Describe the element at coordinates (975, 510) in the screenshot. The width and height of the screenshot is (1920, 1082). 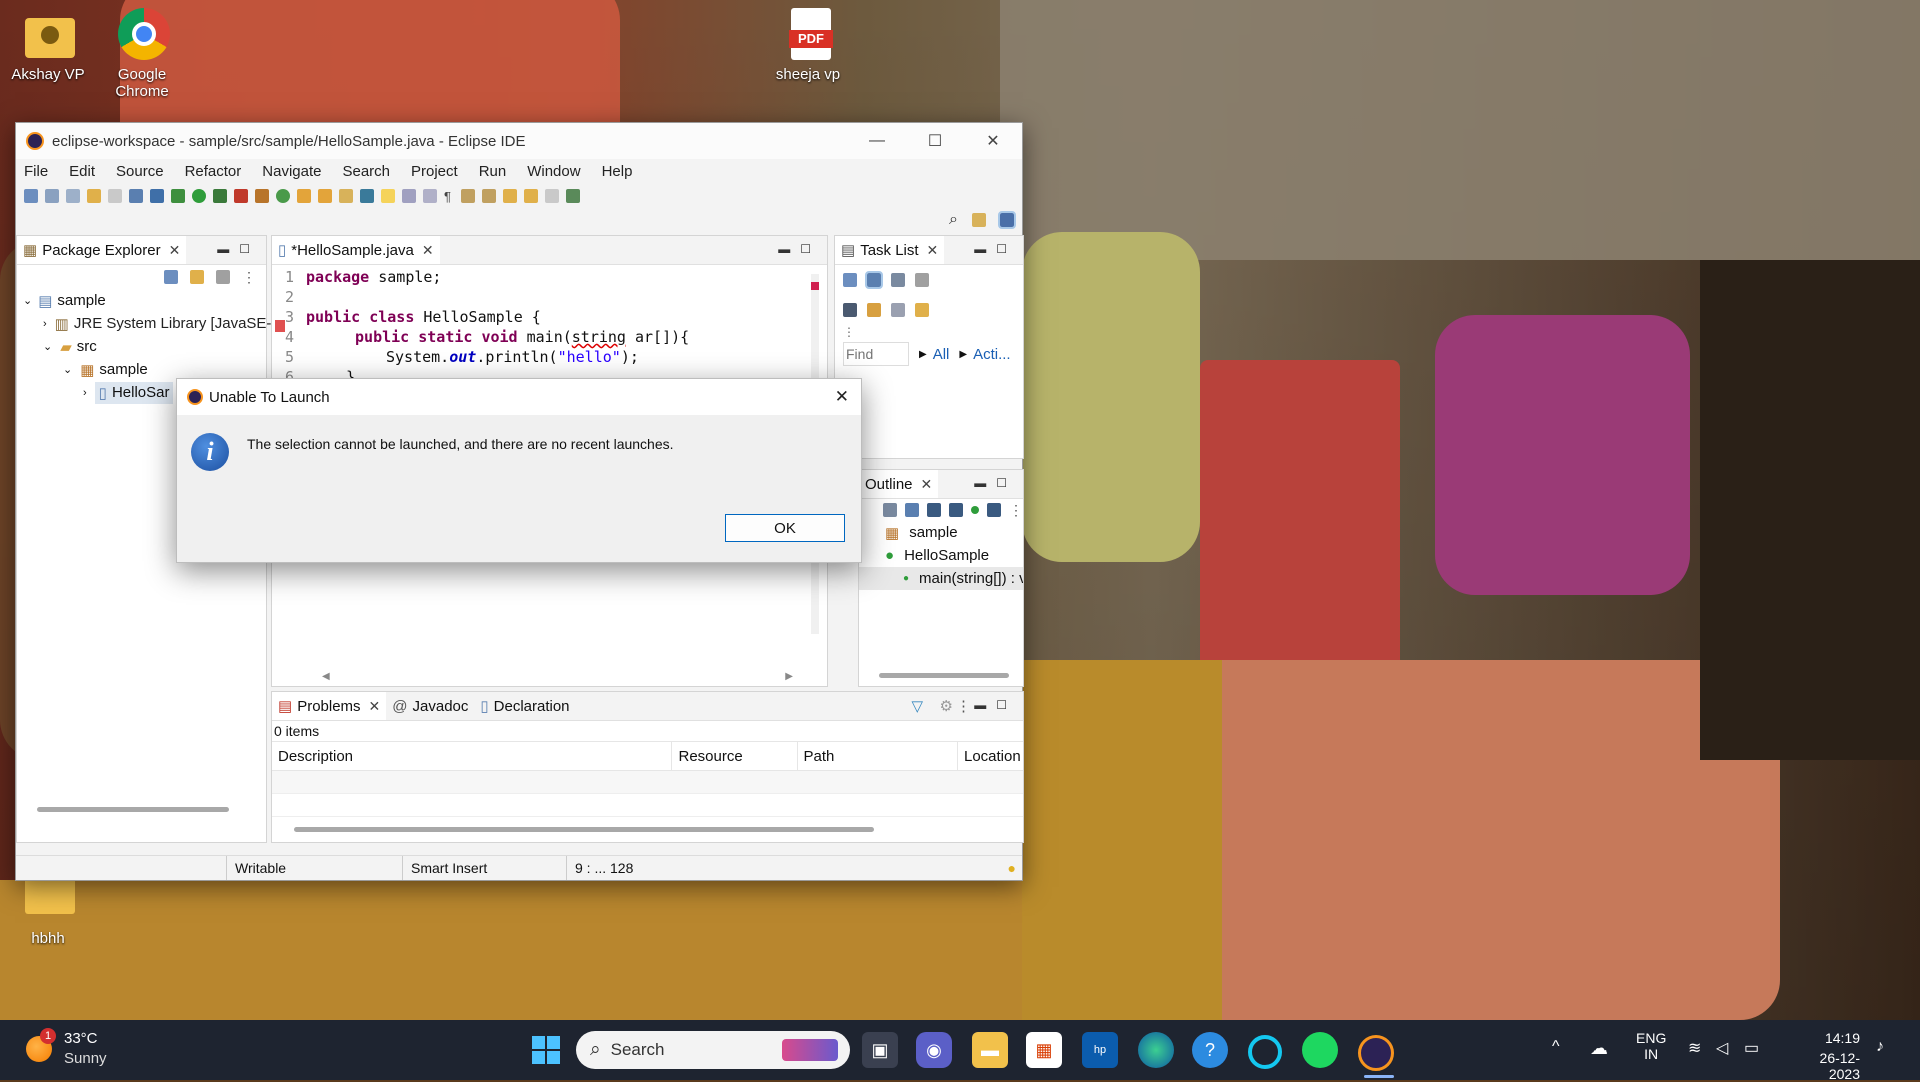
I see `hide-nonpublic-icon` at that location.